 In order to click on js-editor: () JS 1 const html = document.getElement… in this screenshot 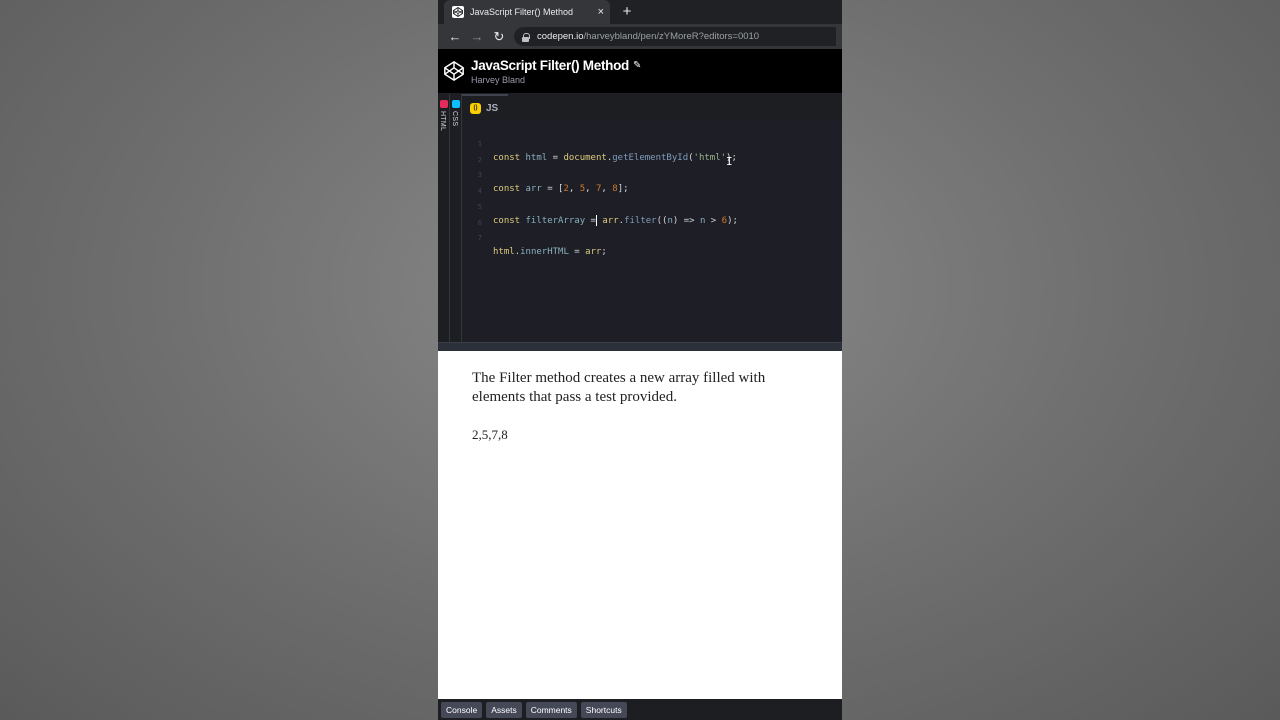, I will do `click(652, 218)`.